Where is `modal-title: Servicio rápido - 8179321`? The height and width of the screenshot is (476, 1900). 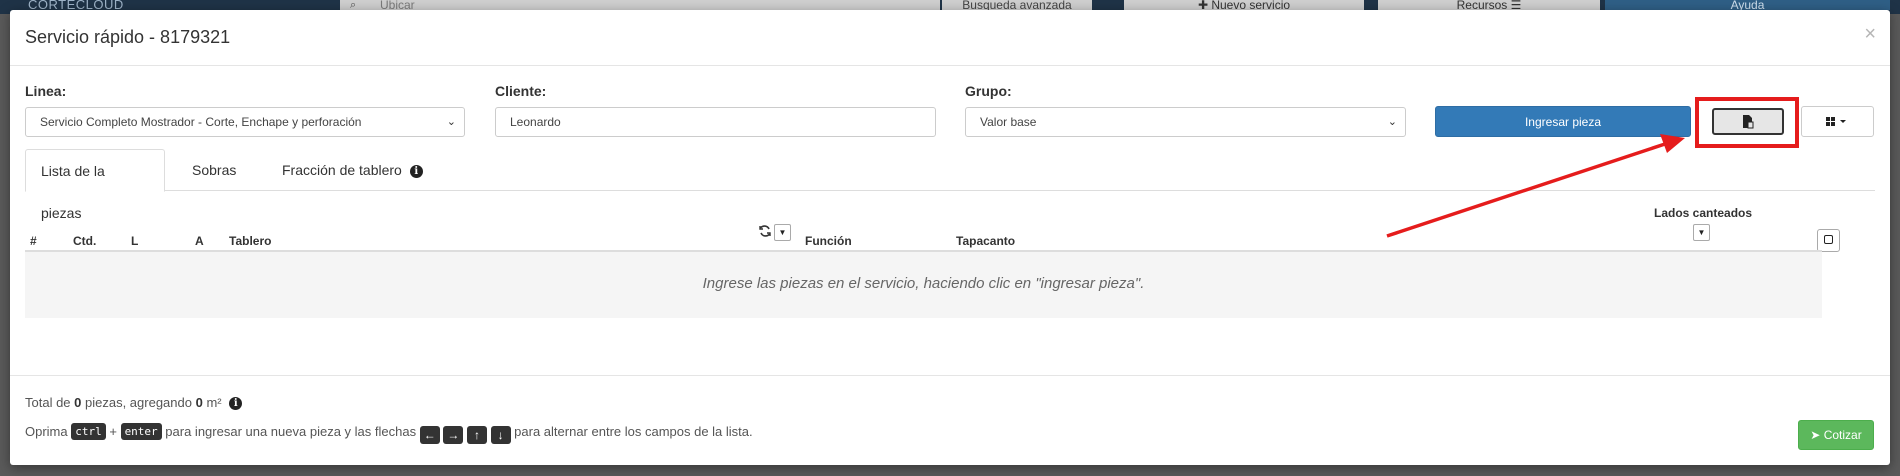
modal-title: Servicio rápido - 8179321 is located at coordinates (128, 37).